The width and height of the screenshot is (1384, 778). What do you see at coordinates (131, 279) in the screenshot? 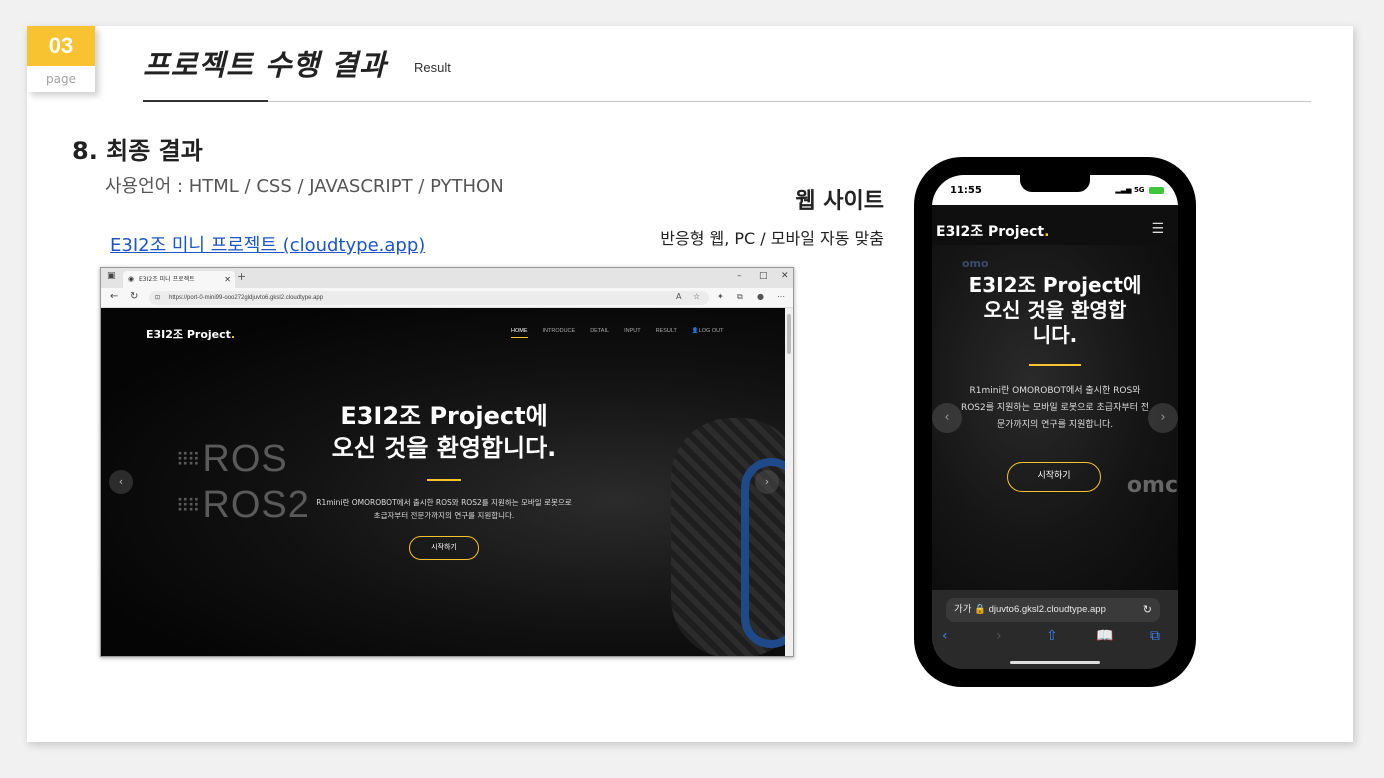
I see `tab-favicon-icon: ◉` at bounding box center [131, 279].